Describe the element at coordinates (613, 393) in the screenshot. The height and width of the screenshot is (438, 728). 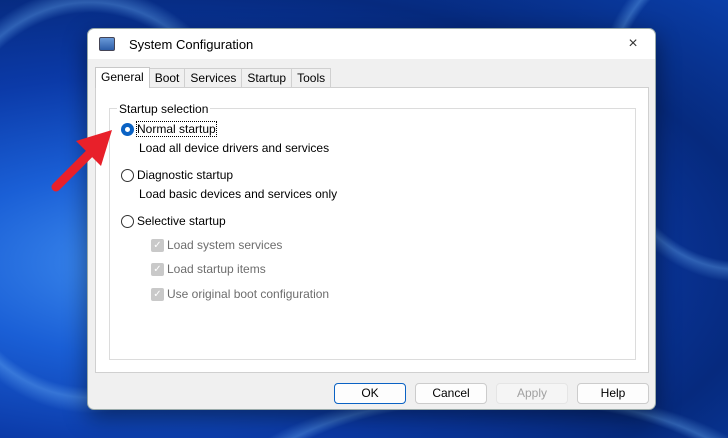
I see `help-button: Help` at that location.